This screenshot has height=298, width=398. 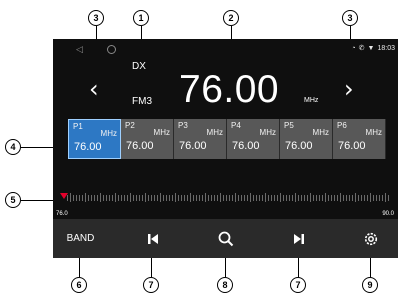 What do you see at coordinates (80, 238) in the screenshot?
I see `band-button: BAND` at bounding box center [80, 238].